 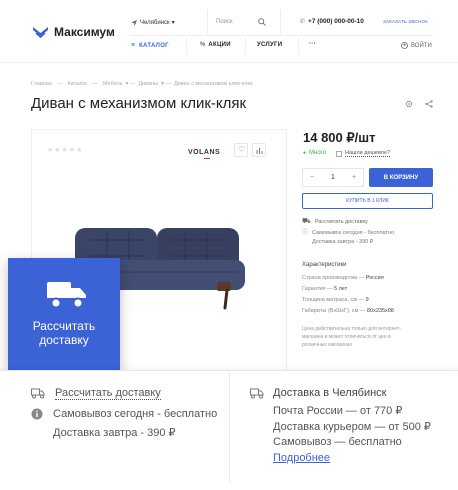 What do you see at coordinates (305, 233) in the screenshot?
I see `info-icon: ⓘ` at bounding box center [305, 233].